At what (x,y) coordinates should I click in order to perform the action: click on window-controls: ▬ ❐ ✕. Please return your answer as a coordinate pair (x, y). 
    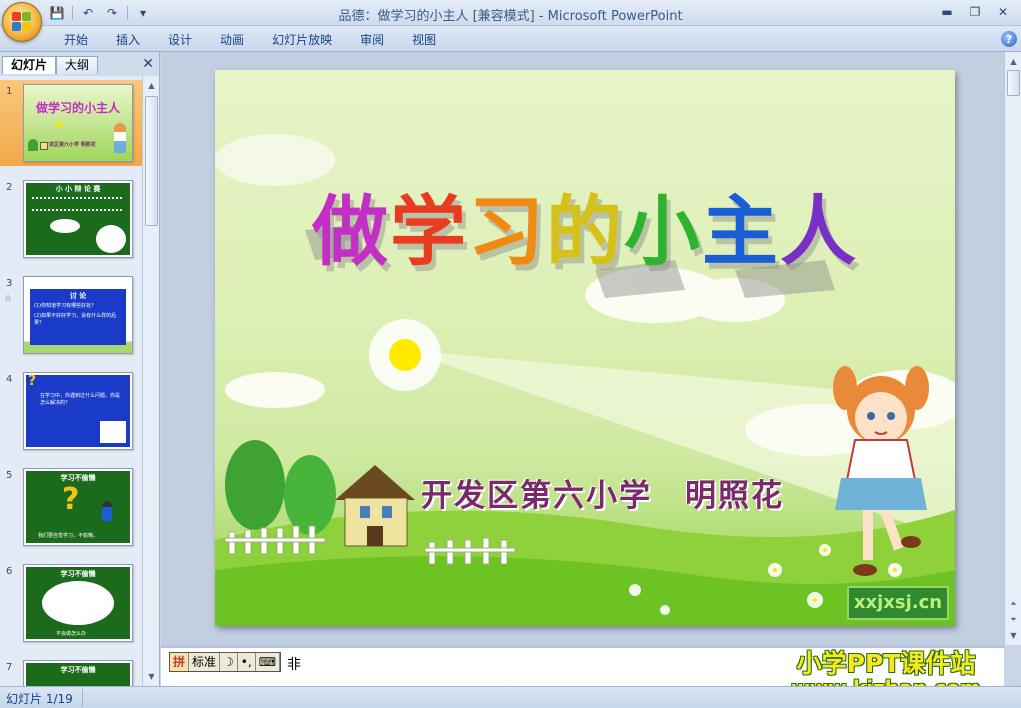
    Looking at the image, I should click on (975, 12).